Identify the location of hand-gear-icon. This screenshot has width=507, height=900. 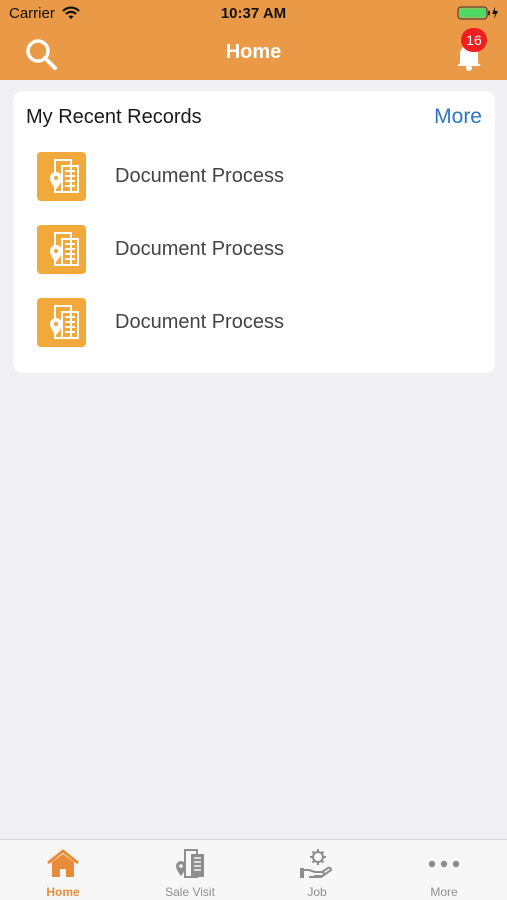
(316, 863).